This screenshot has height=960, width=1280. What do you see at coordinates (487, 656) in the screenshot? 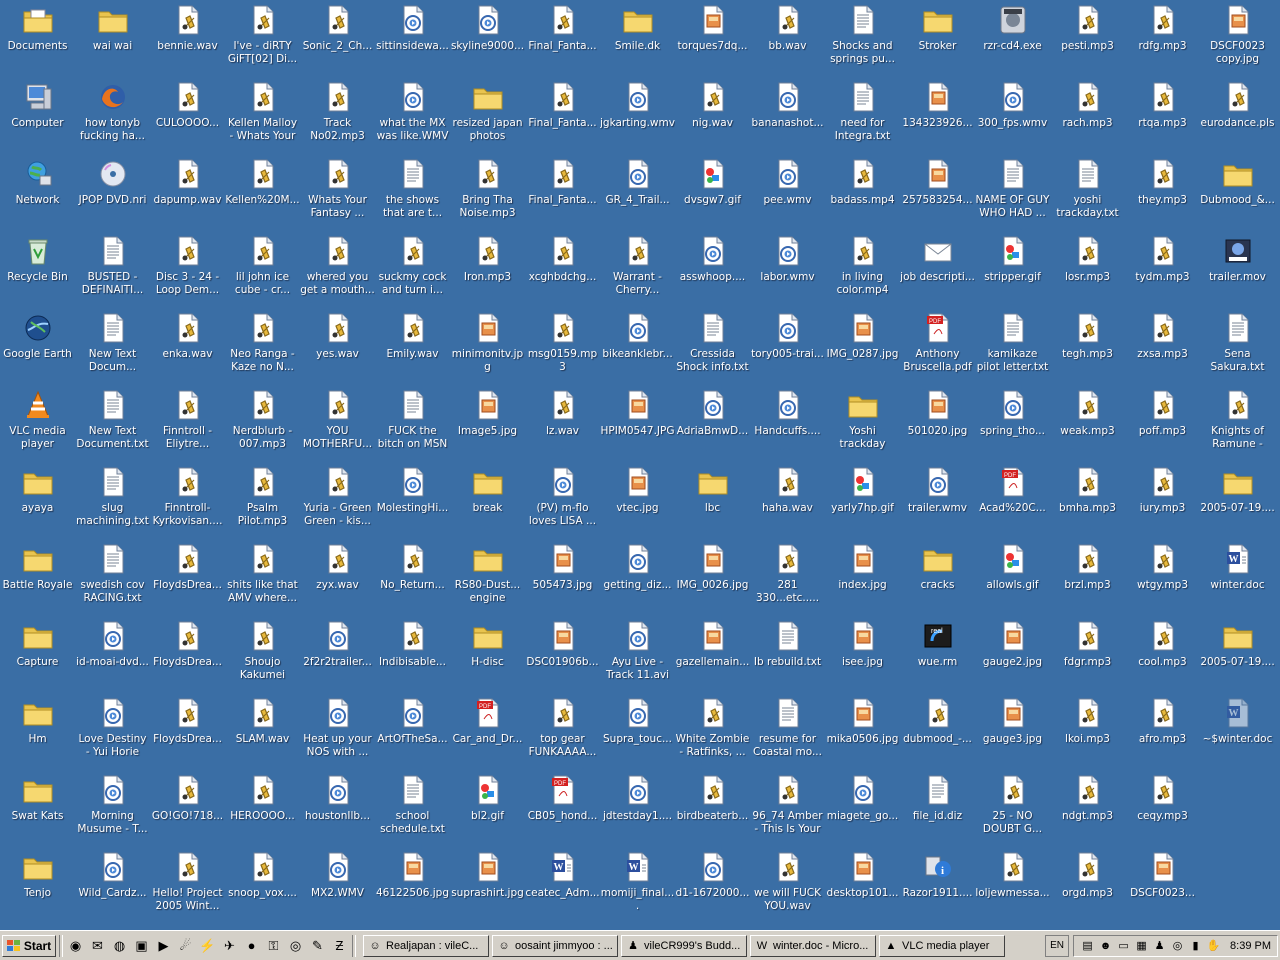
I see `desktop-icon: H-disc` at bounding box center [487, 656].